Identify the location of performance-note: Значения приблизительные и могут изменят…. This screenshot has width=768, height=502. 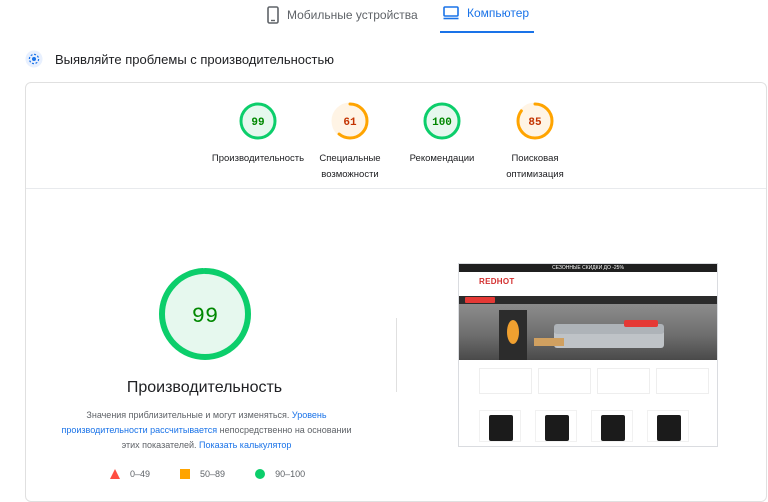
(206, 430).